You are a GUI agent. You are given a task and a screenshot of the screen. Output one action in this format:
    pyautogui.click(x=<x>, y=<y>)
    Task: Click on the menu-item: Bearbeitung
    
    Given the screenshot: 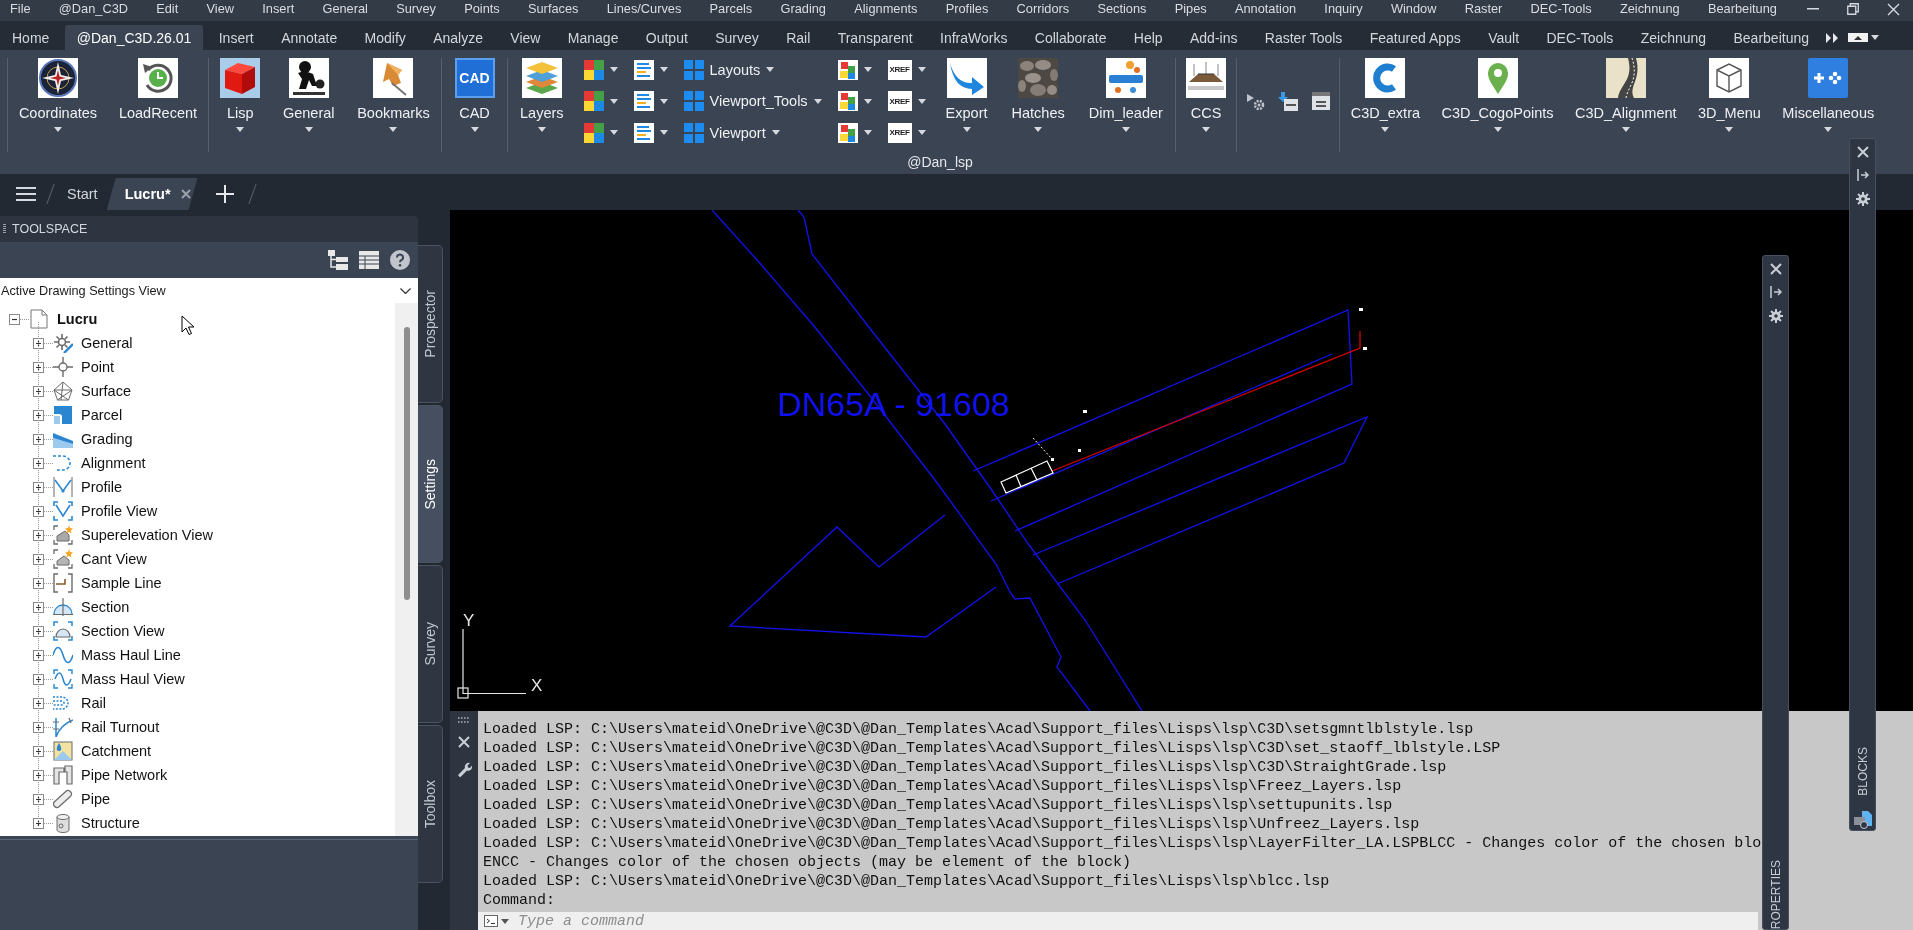 What is the action you would take?
    pyautogui.click(x=1742, y=8)
    